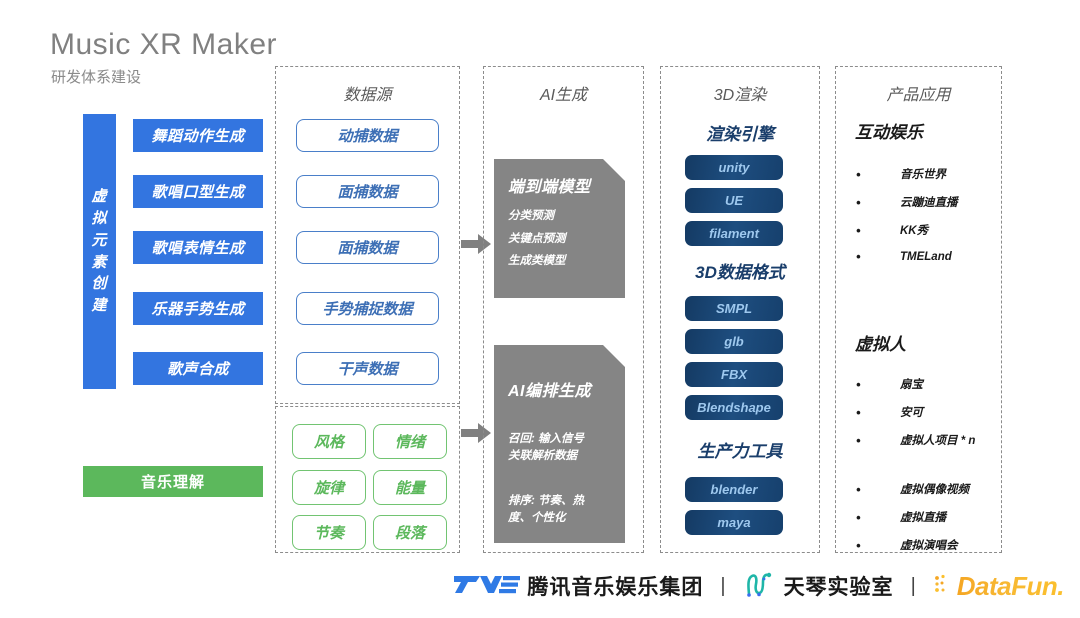 The image size is (1080, 618). What do you see at coordinates (918, 95) in the screenshot?
I see `column-header-product-application: 产品应用` at bounding box center [918, 95].